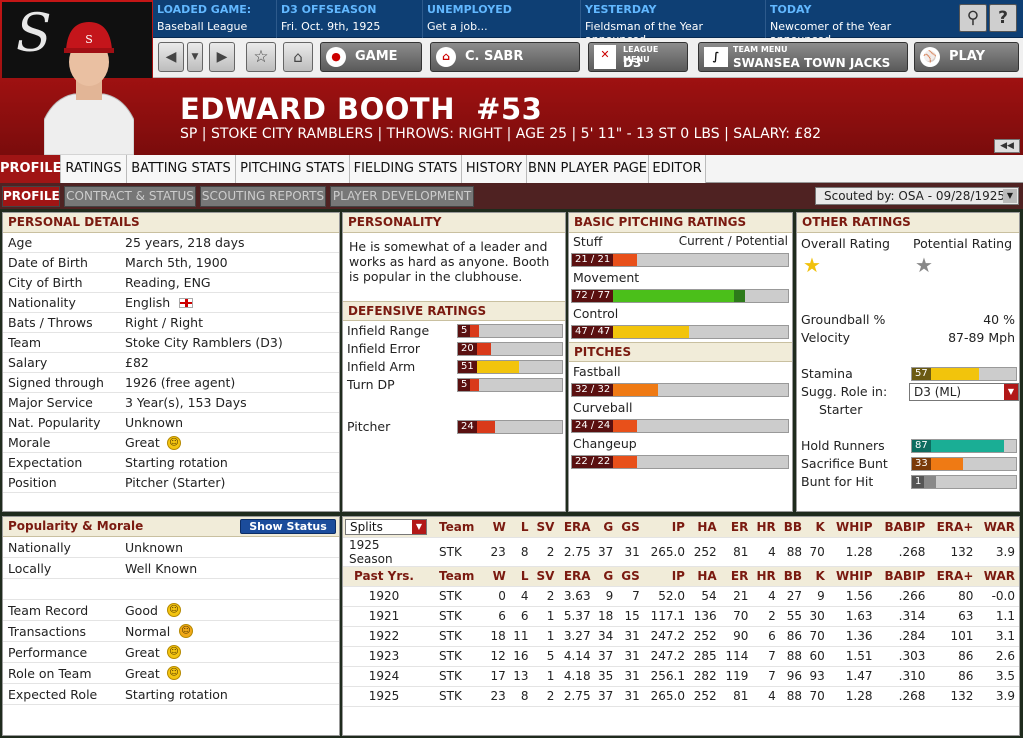 Image resolution: width=1023 pixels, height=738 pixels. What do you see at coordinates (677, 169) in the screenshot?
I see `tab-editor: EDITOR` at bounding box center [677, 169].